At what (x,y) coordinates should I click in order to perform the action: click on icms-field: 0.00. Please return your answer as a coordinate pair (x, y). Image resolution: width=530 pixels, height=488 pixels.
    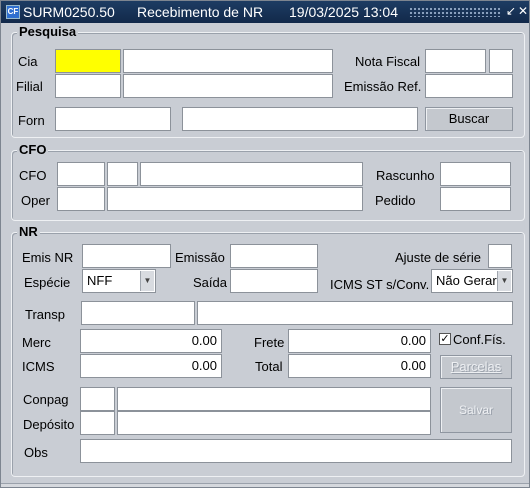
    Looking at the image, I should click on (151, 366).